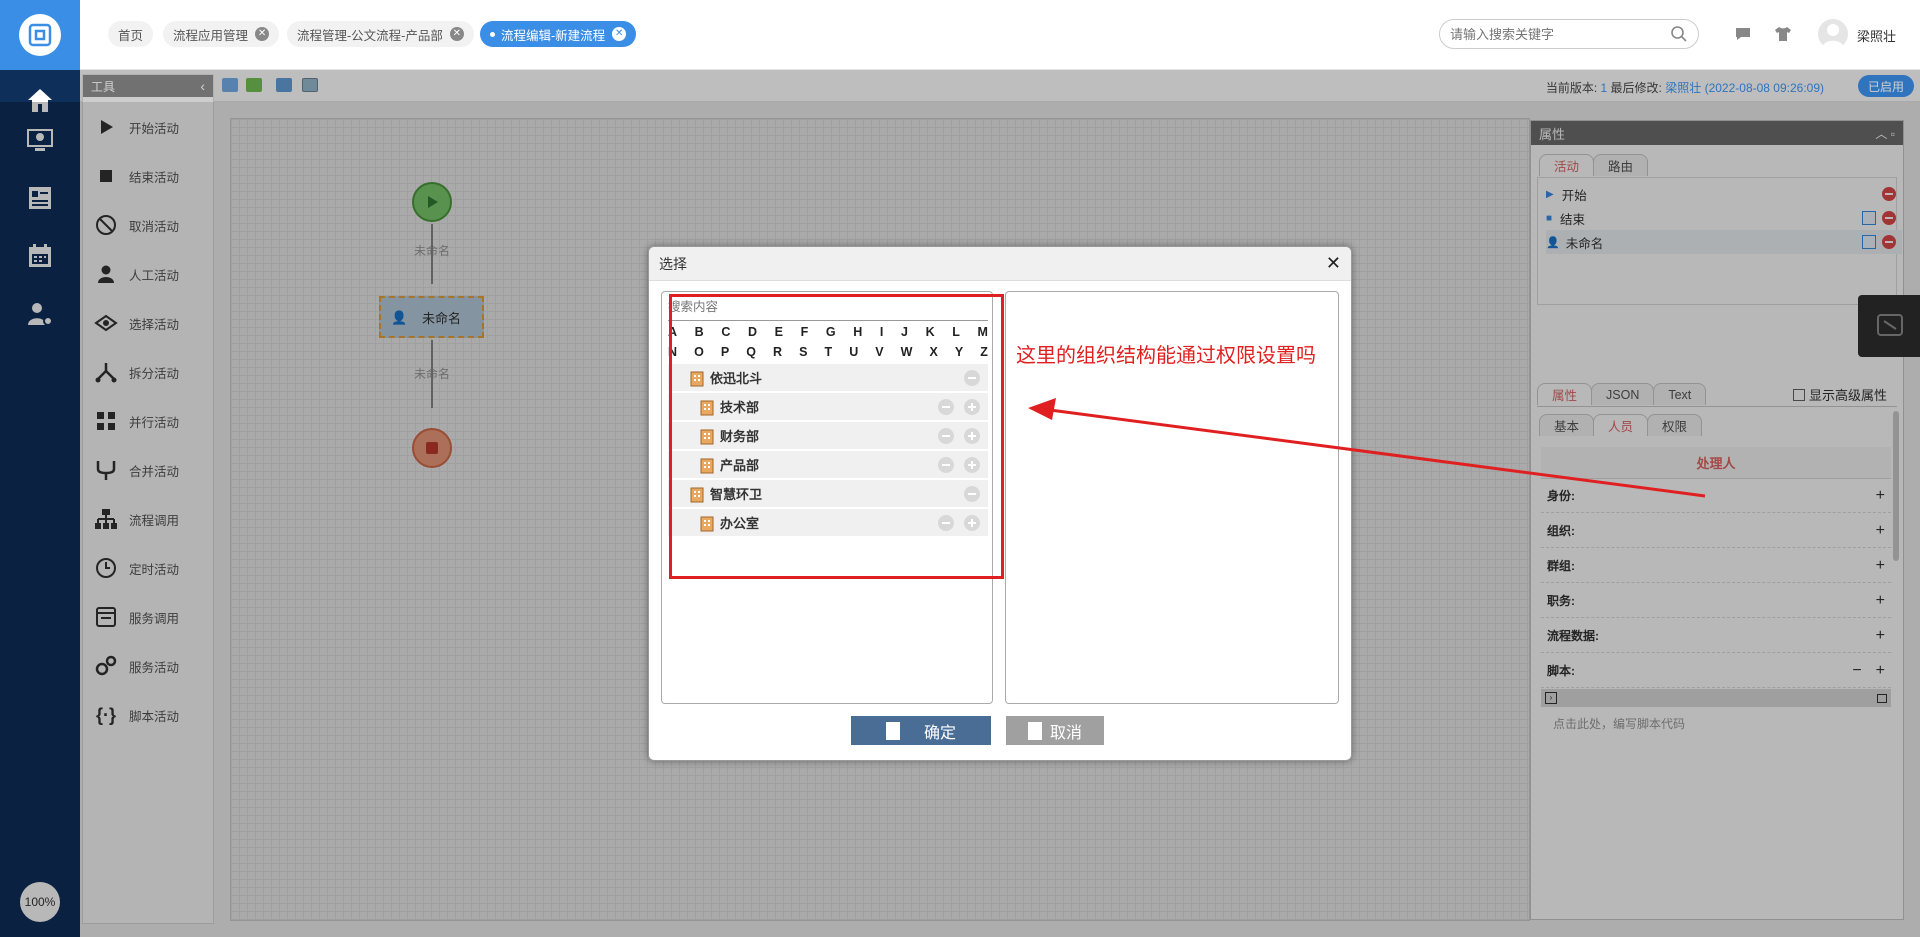 This screenshot has height=937, width=1920. Describe the element at coordinates (1876, 35) in the screenshot. I see `user-name: 梁照壮` at that location.